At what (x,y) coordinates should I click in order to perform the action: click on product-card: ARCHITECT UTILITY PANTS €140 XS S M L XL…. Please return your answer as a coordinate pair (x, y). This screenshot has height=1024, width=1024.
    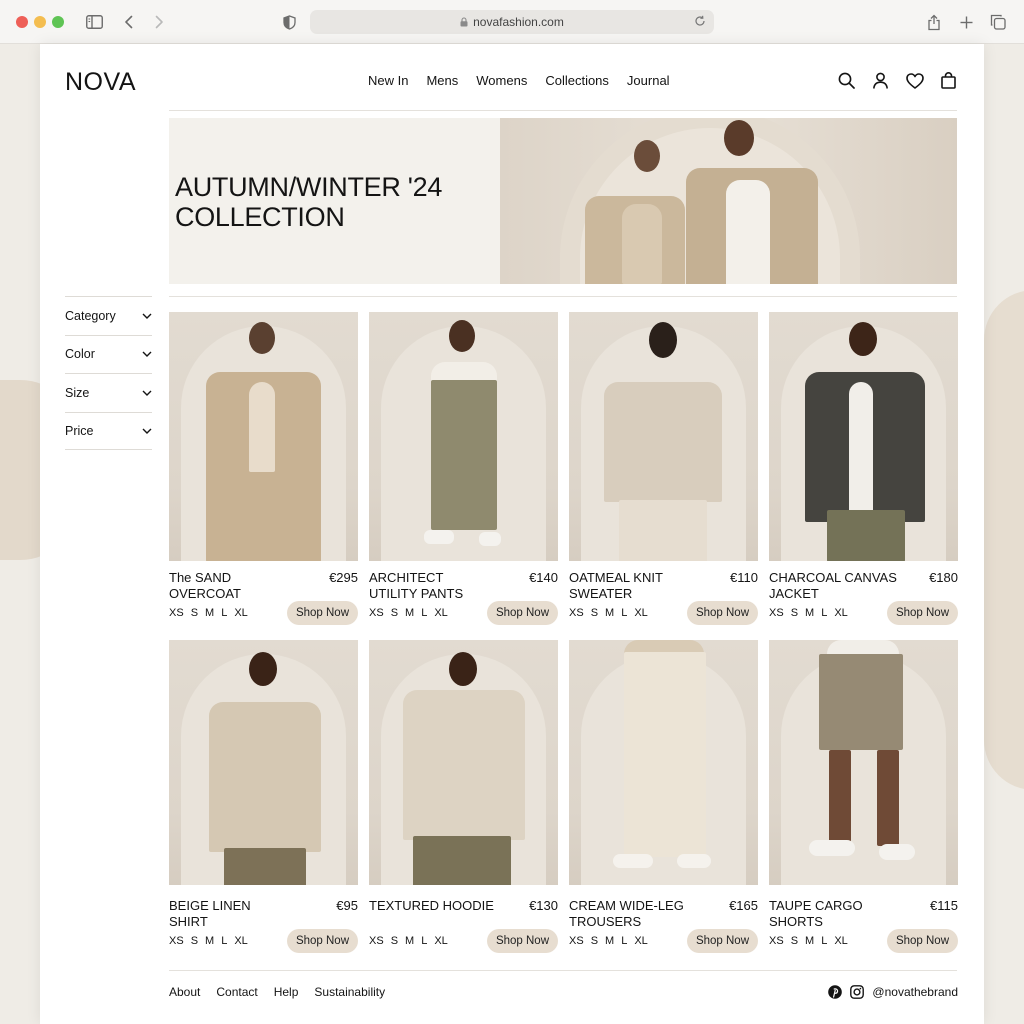
    Looking at the image, I should click on (463, 468).